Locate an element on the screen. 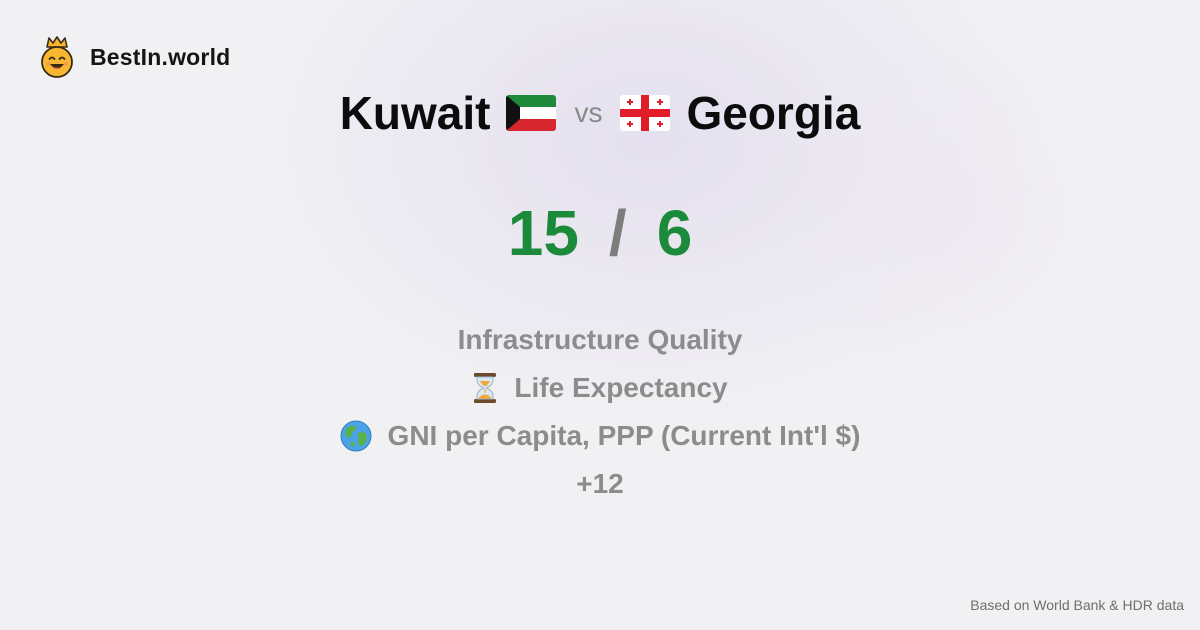 This screenshot has width=1200, height=630. vs-label: vs is located at coordinates (588, 112).